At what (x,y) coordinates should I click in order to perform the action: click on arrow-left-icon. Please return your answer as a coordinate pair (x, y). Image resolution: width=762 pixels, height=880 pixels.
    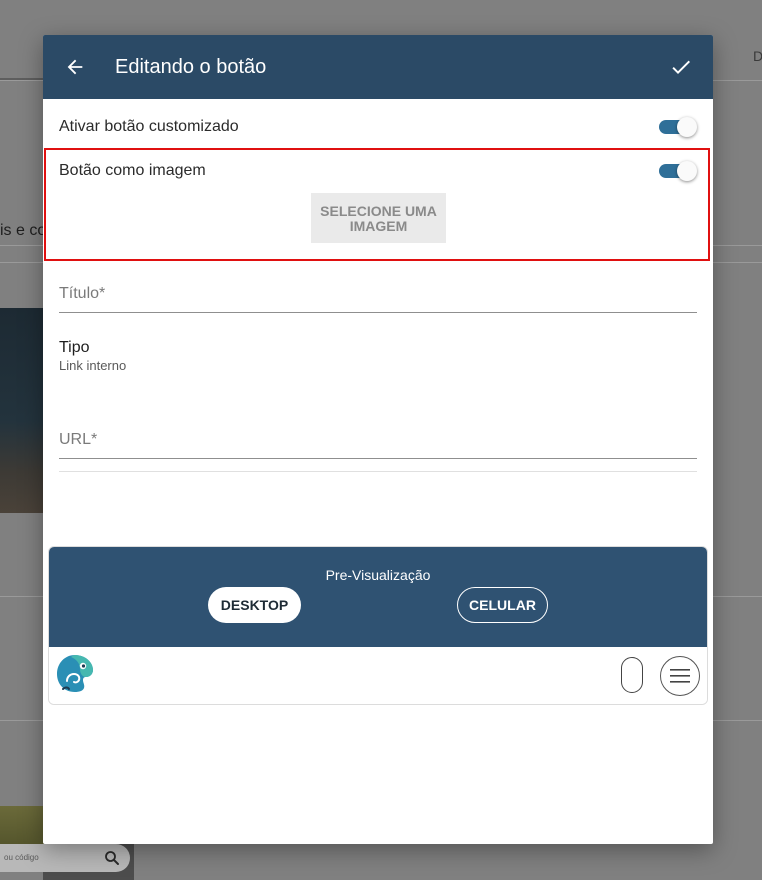
    Looking at the image, I should click on (75, 67).